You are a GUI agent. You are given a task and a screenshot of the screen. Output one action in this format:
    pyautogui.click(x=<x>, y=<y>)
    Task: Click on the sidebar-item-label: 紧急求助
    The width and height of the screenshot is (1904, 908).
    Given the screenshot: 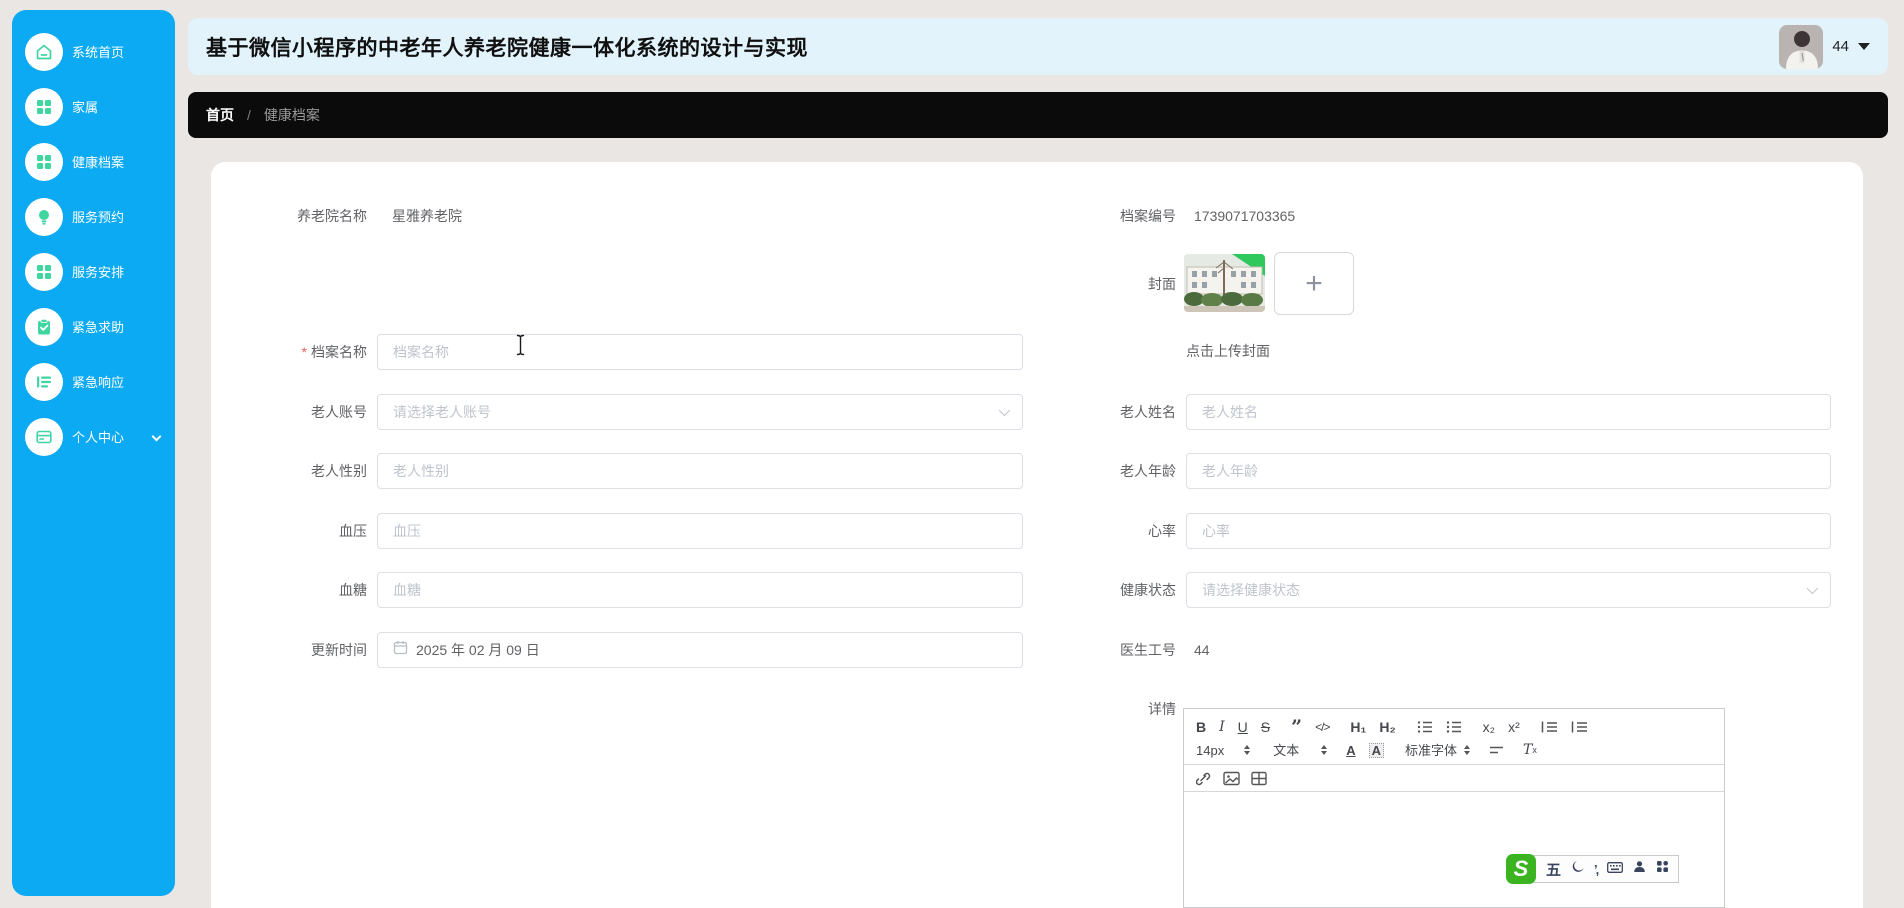 What is the action you would take?
    pyautogui.click(x=98, y=327)
    